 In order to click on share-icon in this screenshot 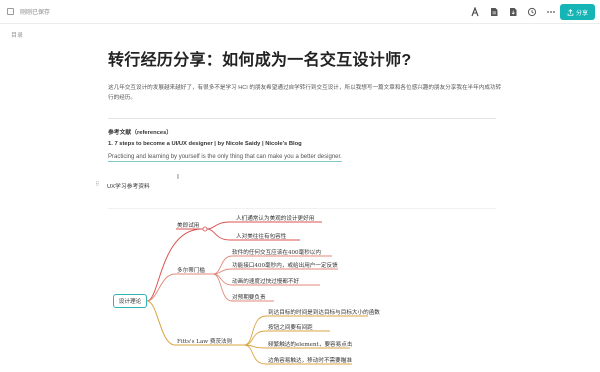, I will do `click(570, 12)`.